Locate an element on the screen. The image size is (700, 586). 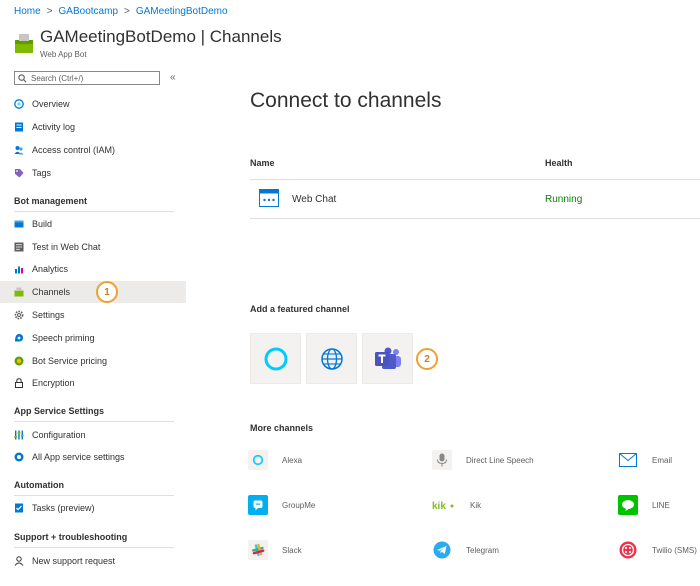
activity-log-icon is located at coordinates (19, 127).